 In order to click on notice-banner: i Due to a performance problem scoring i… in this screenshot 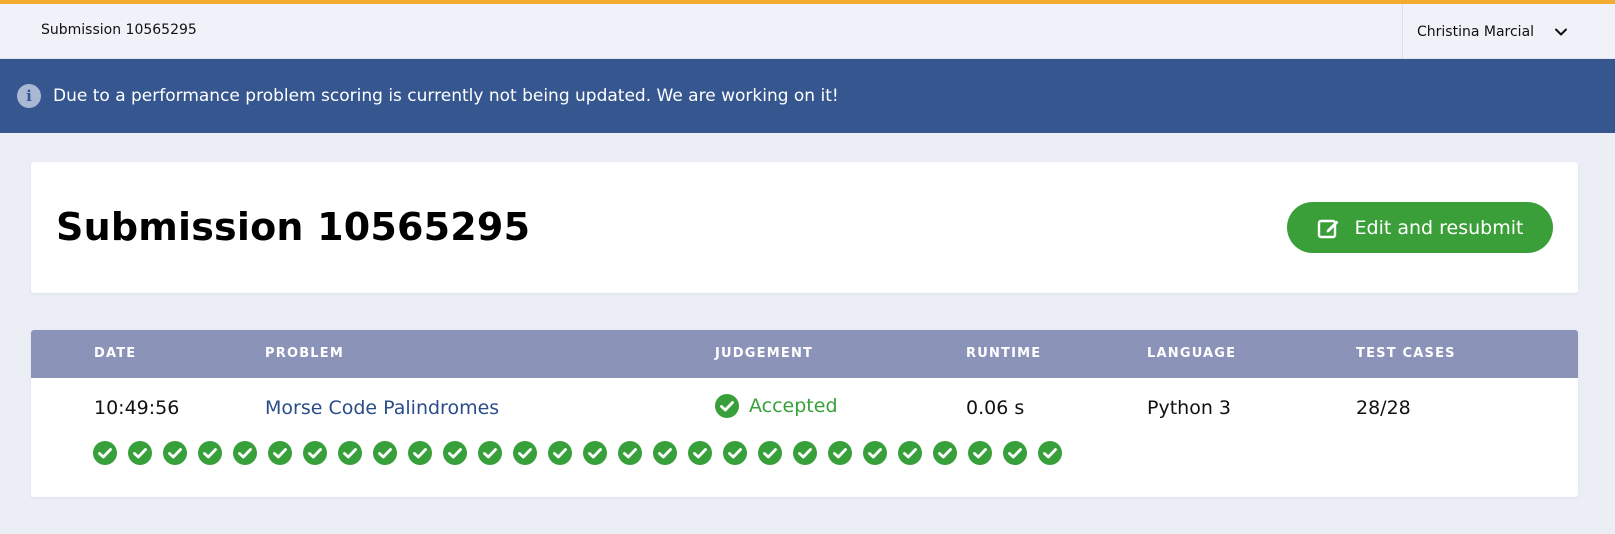, I will do `click(807, 96)`.